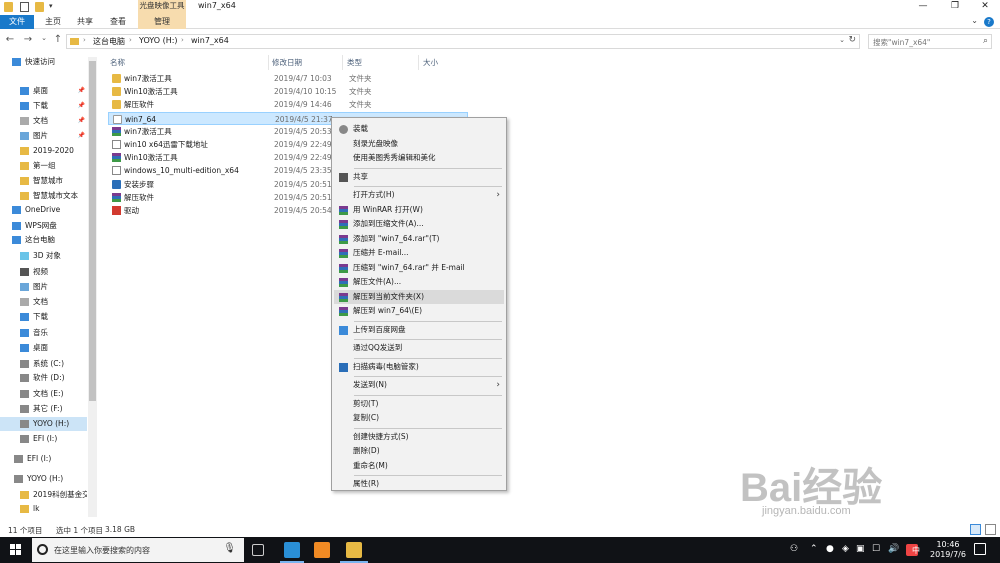 This screenshot has height=563, width=1000. I want to click on folder-icon, so click(8, 7).